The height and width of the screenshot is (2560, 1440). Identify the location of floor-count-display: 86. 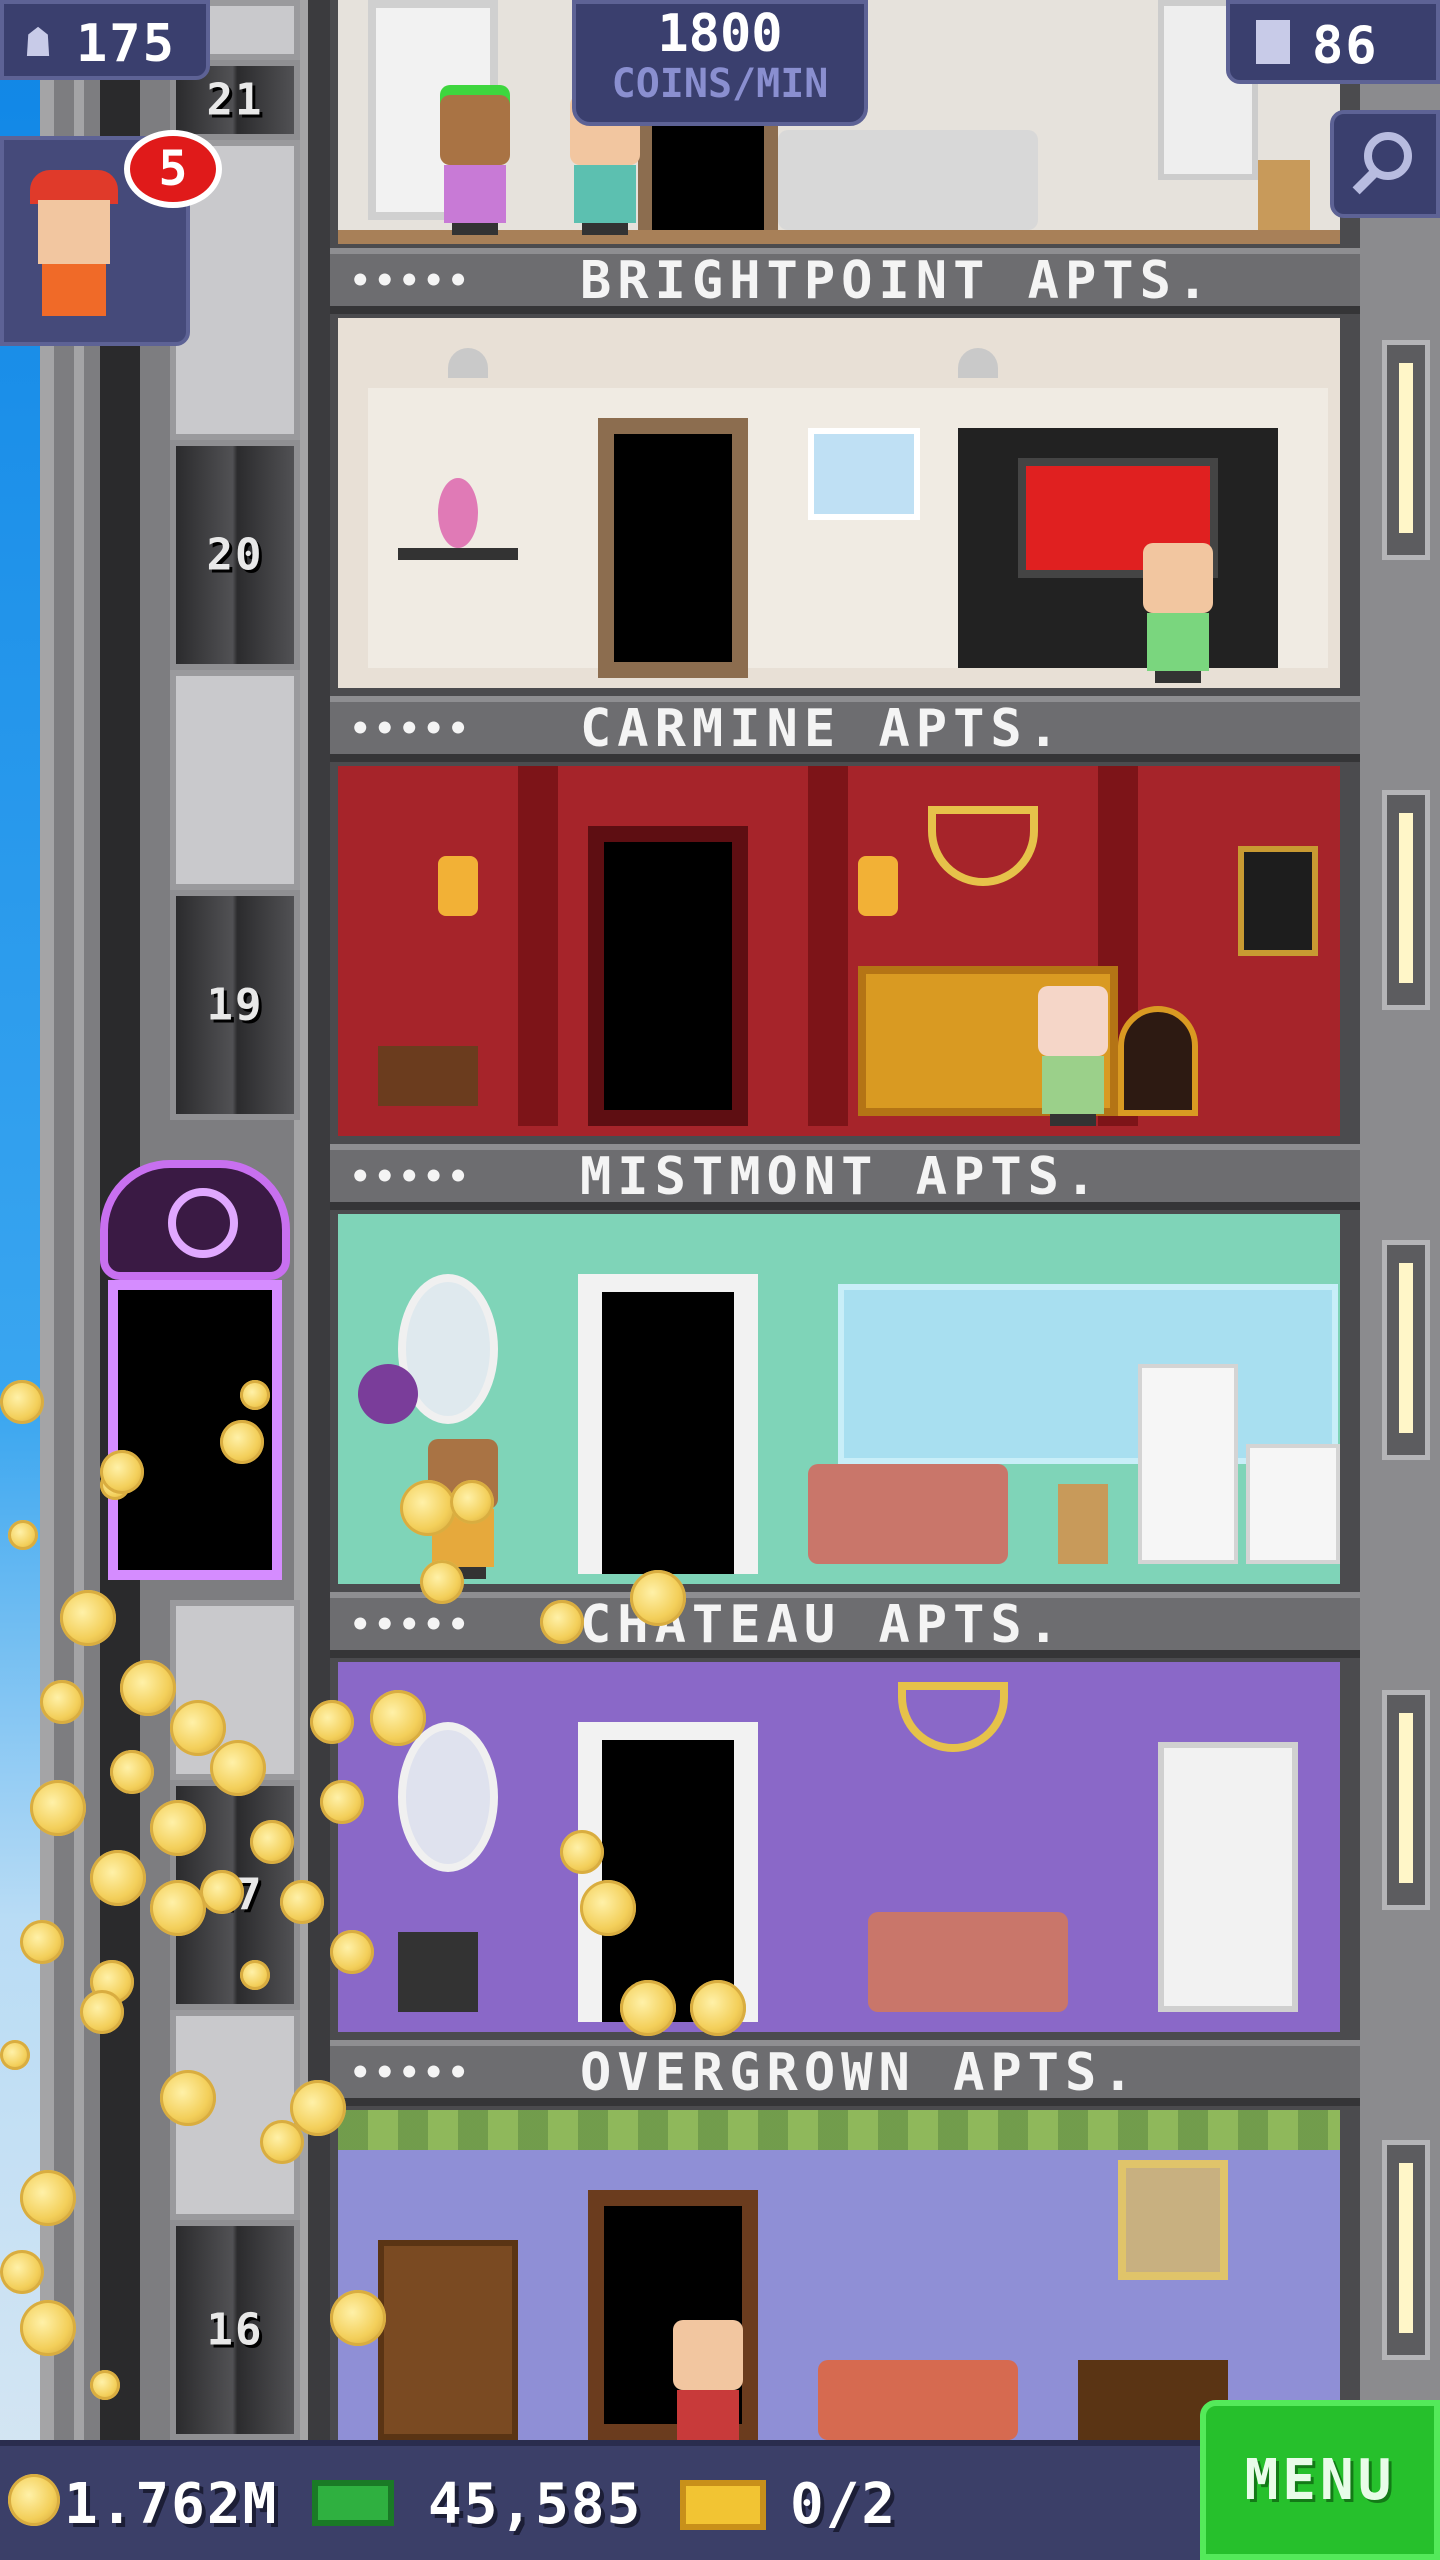
(1333, 42).